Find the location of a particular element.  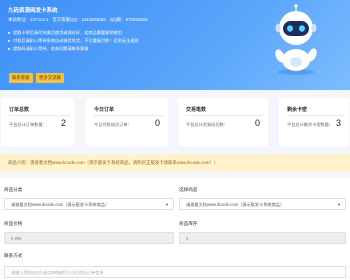

stat-card-remaining-keys: 剩余卡密 平台总计剩余卡密数量： 3 is located at coordinates (314, 122).